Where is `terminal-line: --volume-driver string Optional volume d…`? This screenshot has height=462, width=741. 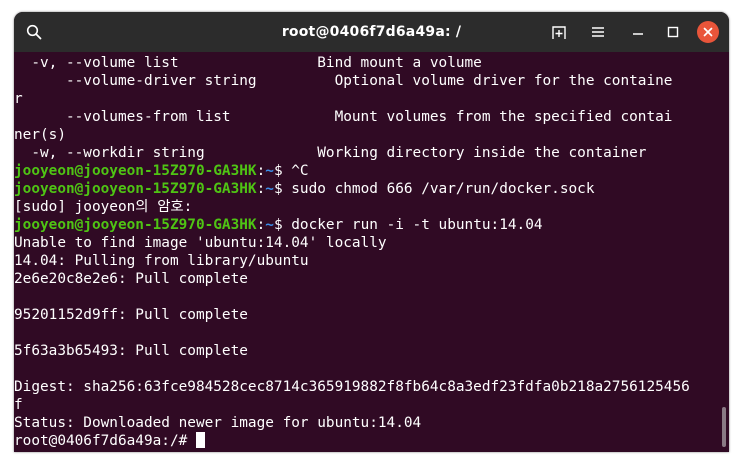 terminal-line: --volume-driver string Optional volume d… is located at coordinates (366, 81).